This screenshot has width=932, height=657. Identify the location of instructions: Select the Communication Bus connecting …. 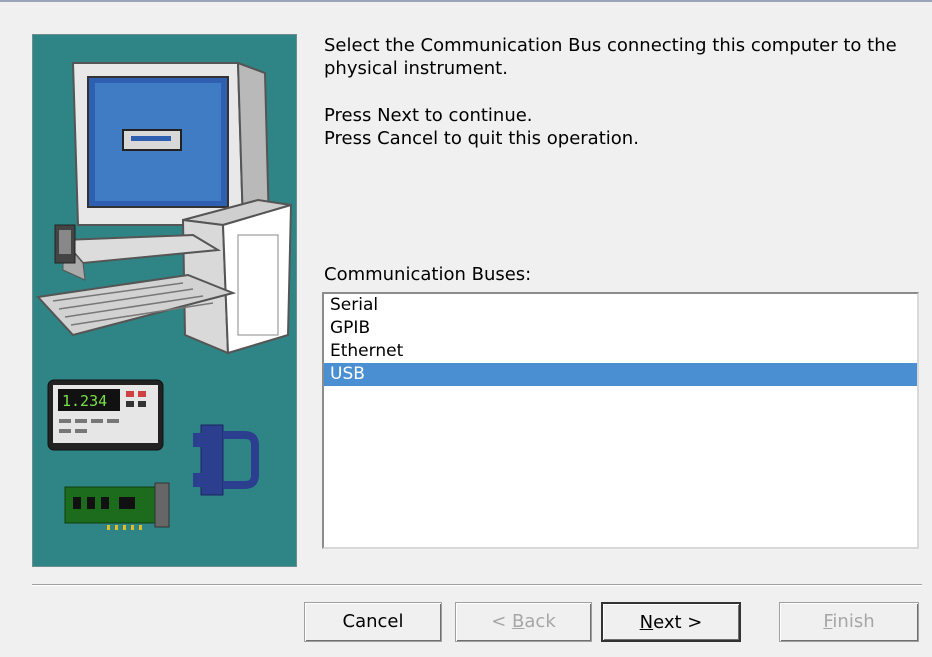
(619, 92).